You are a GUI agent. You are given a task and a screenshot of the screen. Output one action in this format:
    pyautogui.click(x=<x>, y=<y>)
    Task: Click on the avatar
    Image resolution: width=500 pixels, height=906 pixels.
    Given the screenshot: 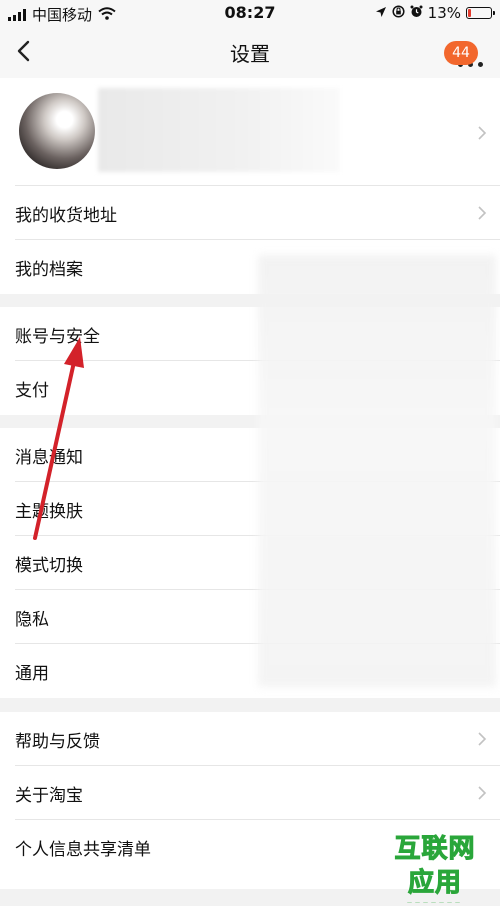 What is the action you would take?
    pyautogui.click(x=57, y=131)
    